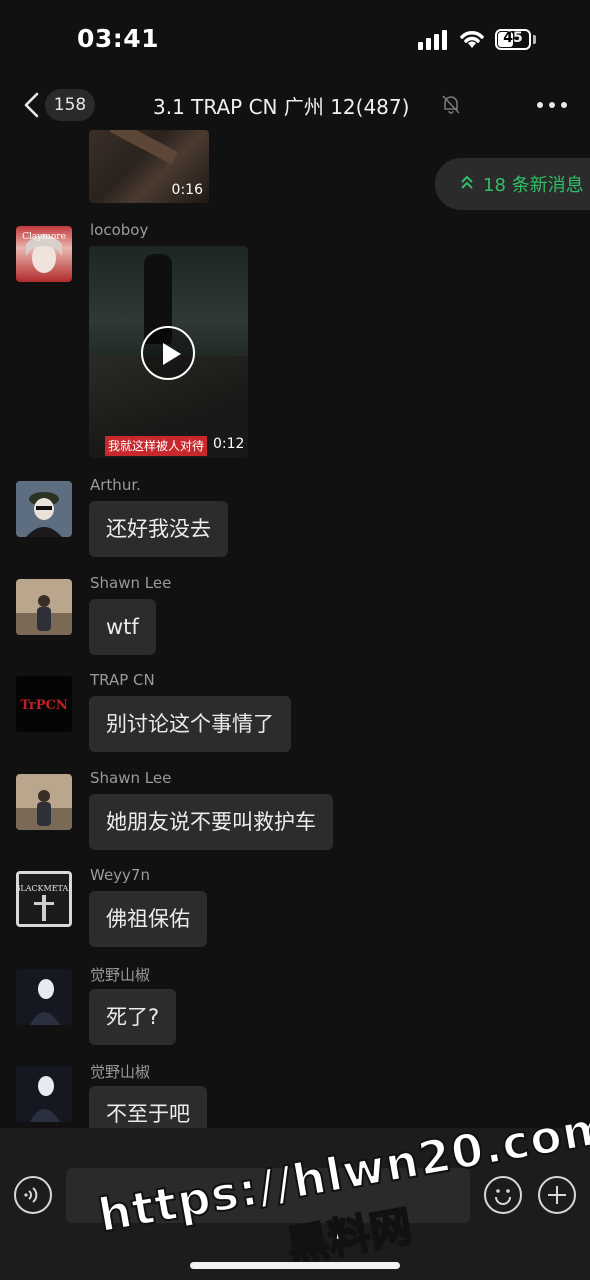 This screenshot has height=1280, width=590. What do you see at coordinates (122, 627) in the screenshot?
I see `message-bubble: wtf` at bounding box center [122, 627].